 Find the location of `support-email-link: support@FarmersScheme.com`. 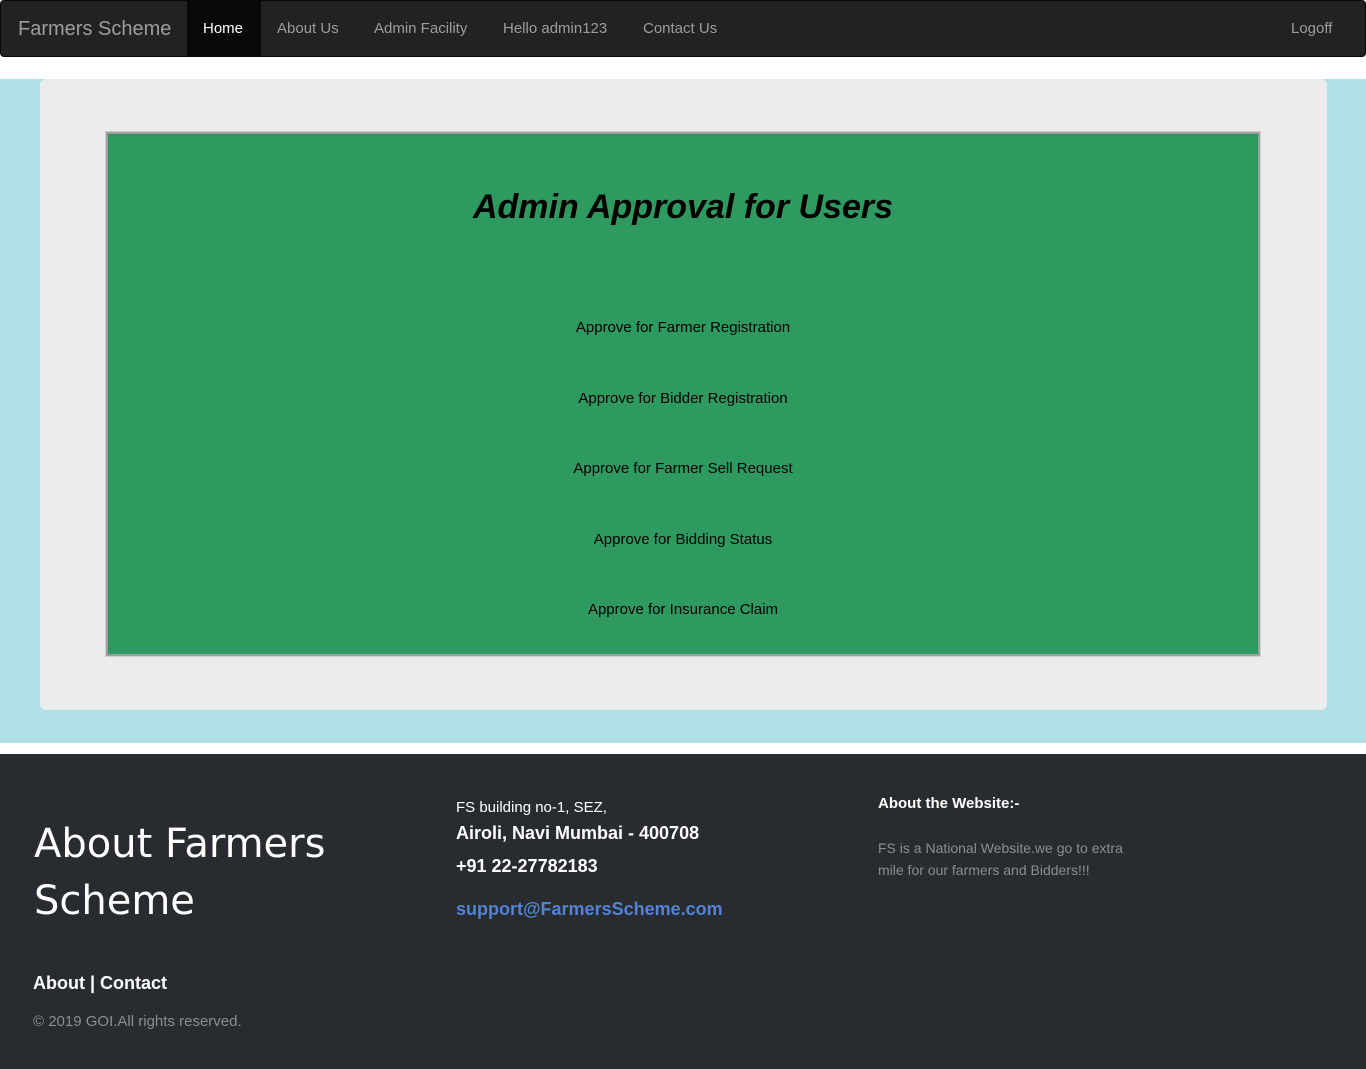

support-email-link: support@FarmersScheme.com is located at coordinates (589, 909).